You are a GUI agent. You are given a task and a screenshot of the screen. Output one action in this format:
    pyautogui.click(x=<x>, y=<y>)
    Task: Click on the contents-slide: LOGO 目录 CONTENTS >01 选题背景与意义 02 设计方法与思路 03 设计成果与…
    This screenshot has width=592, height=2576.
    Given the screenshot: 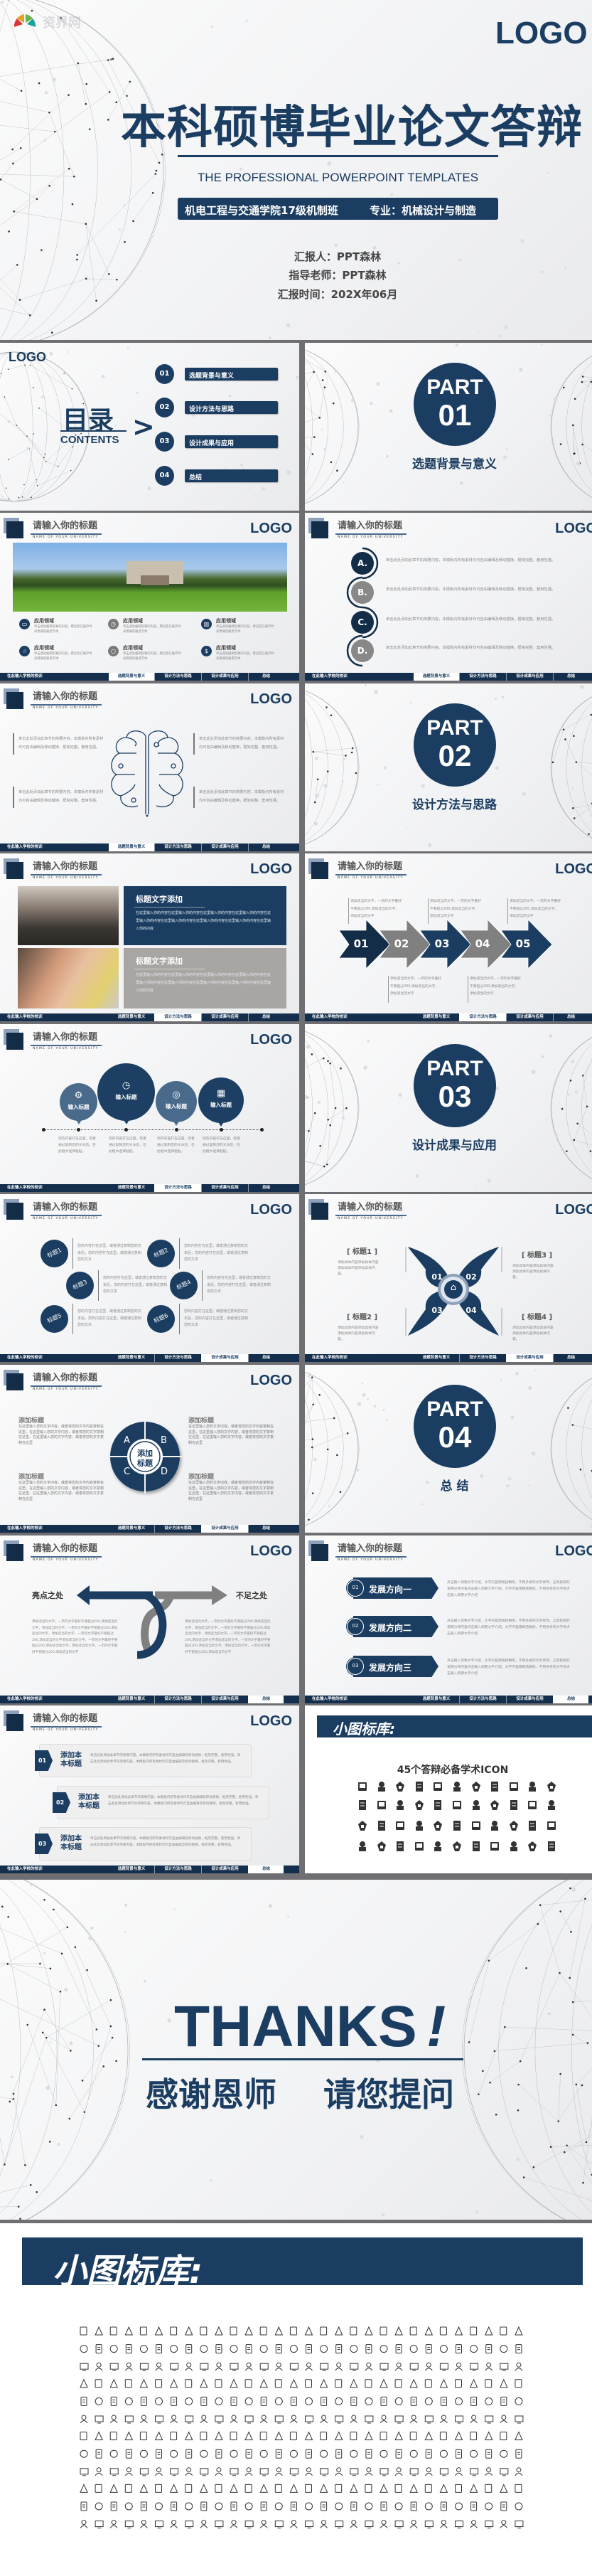 What is the action you would take?
    pyautogui.click(x=149, y=427)
    